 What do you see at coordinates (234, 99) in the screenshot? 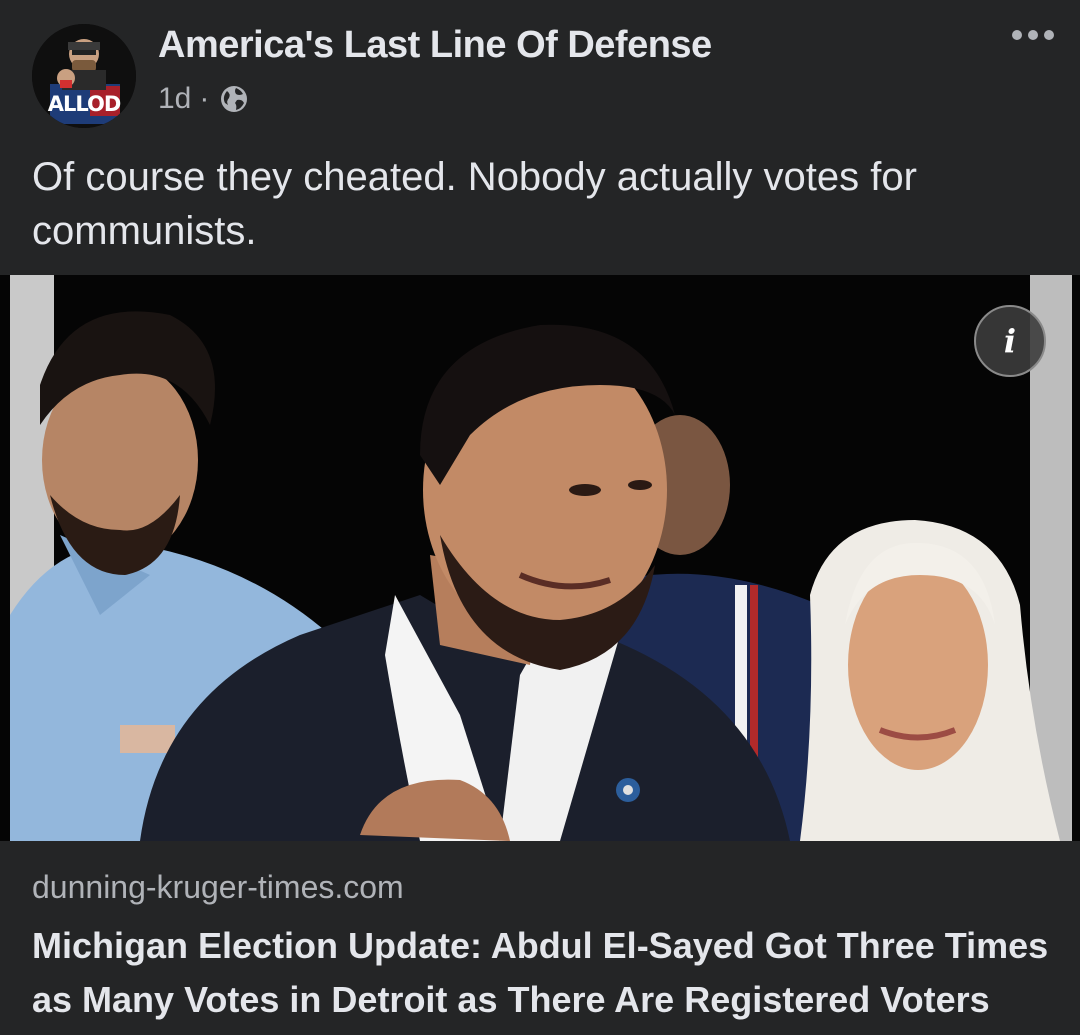
I see `globe-icon` at bounding box center [234, 99].